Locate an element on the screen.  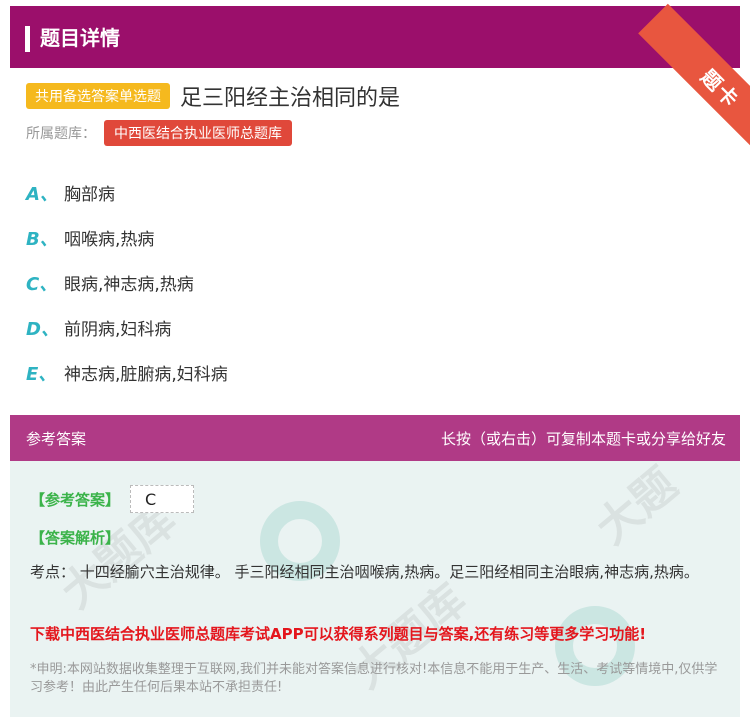
bank-tag-link: 中西医结合执业医师总题库 is located at coordinates (198, 133).